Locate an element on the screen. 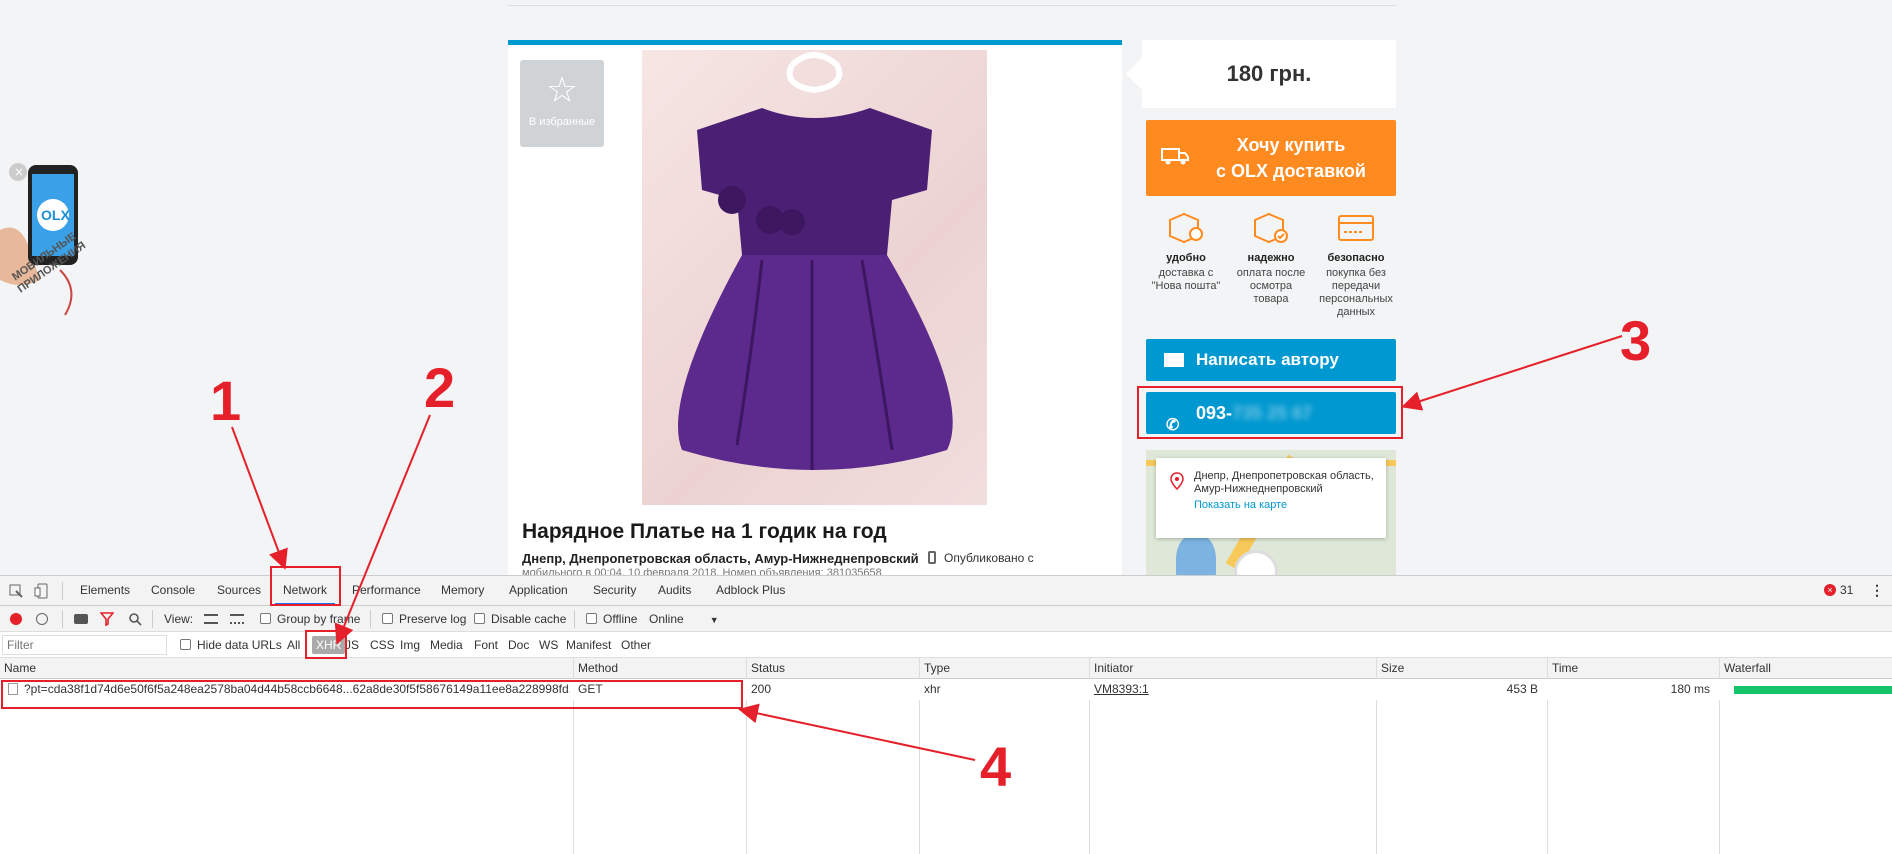 Image resolution: width=1892 pixels, height=854 pixels. preserve-log-checkbox: Preserve log is located at coordinates (424, 619).